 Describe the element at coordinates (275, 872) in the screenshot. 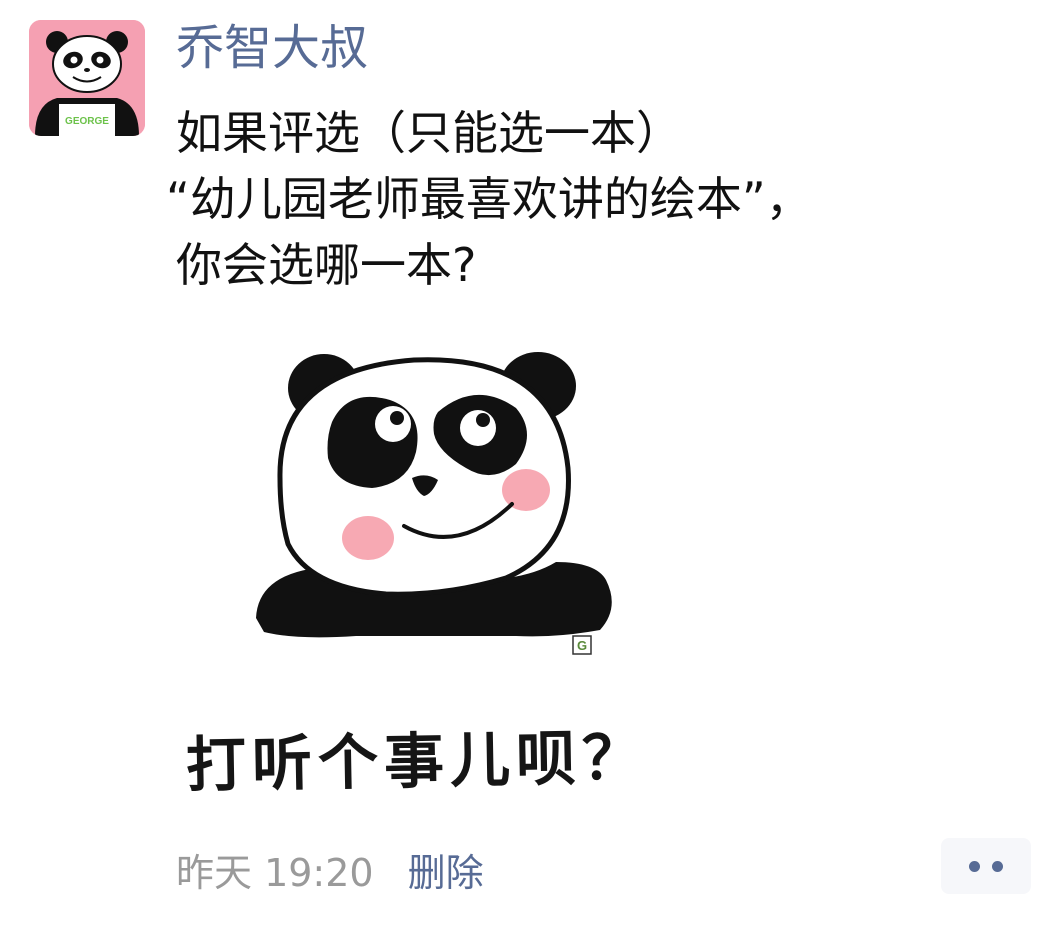

I see `post-timestamp: 昨天 19:20` at that location.